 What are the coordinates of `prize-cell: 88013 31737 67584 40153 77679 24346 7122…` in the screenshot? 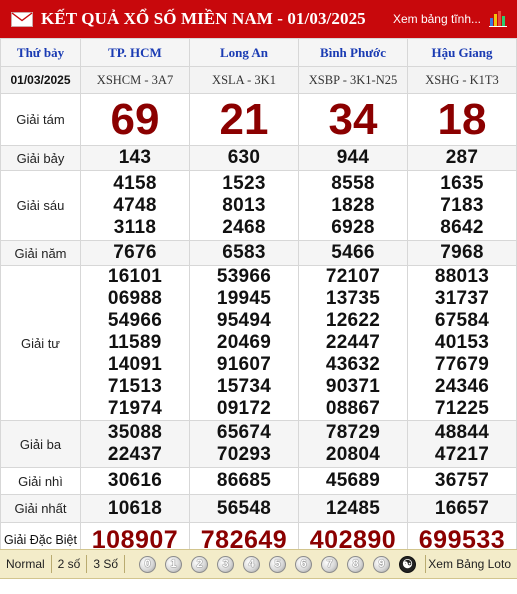 It's located at (462, 343).